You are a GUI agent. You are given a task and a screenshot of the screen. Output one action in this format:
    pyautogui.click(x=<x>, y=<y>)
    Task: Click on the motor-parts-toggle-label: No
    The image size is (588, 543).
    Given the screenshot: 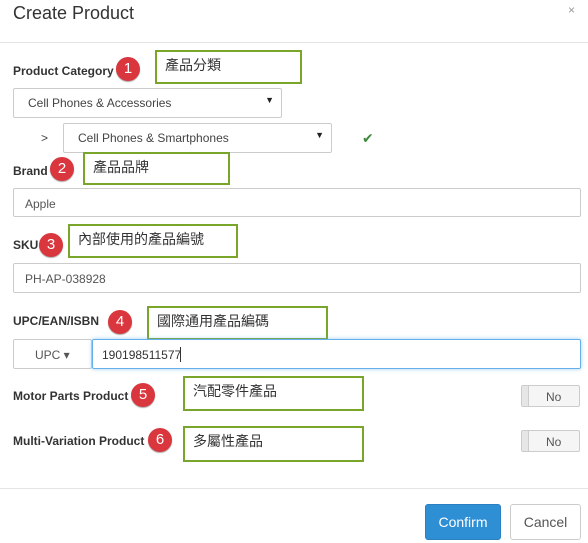 What is the action you would take?
    pyautogui.click(x=554, y=397)
    